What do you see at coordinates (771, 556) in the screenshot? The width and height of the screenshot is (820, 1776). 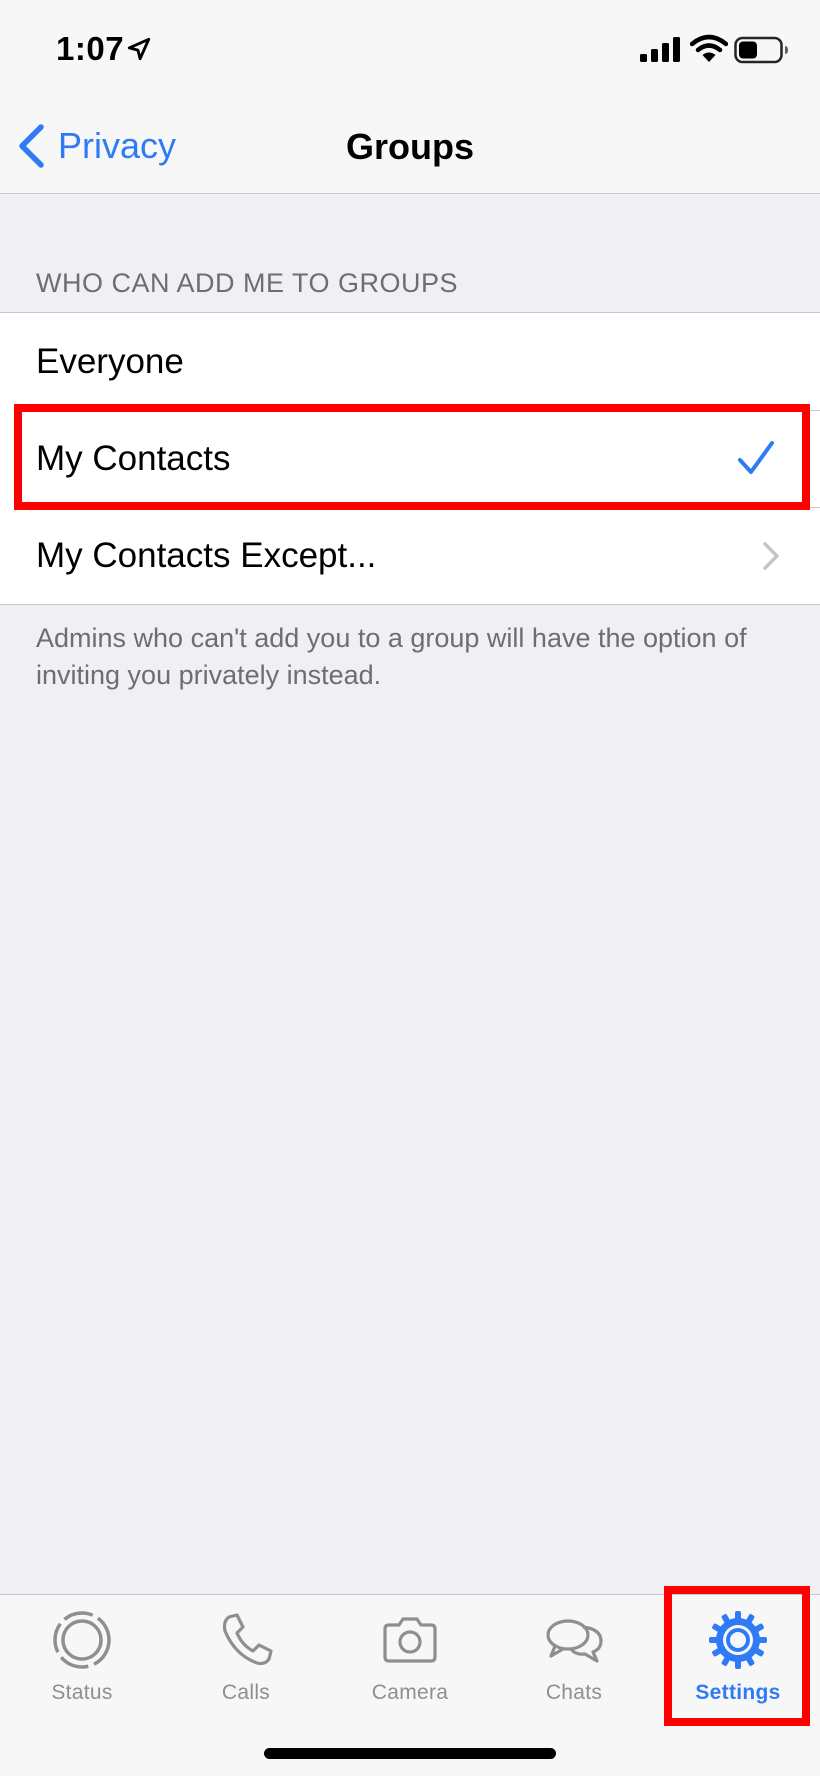 I see `chevron-right-icon` at bounding box center [771, 556].